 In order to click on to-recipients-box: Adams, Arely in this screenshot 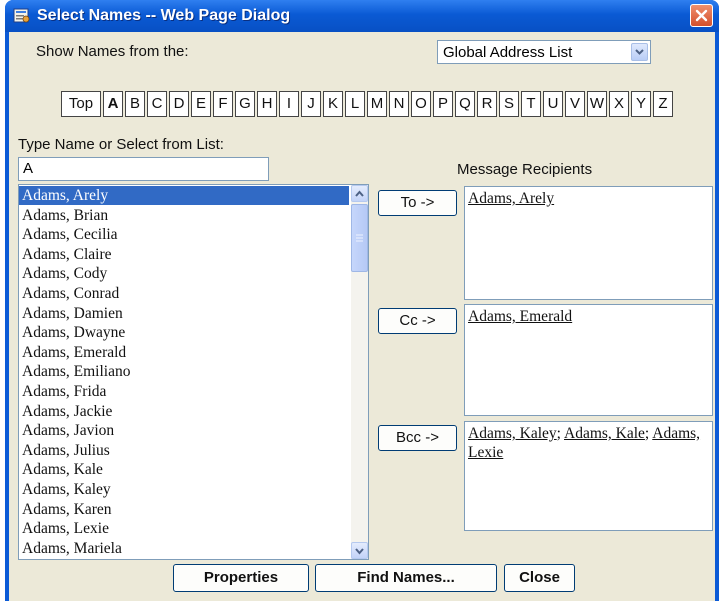, I will do `click(588, 243)`.